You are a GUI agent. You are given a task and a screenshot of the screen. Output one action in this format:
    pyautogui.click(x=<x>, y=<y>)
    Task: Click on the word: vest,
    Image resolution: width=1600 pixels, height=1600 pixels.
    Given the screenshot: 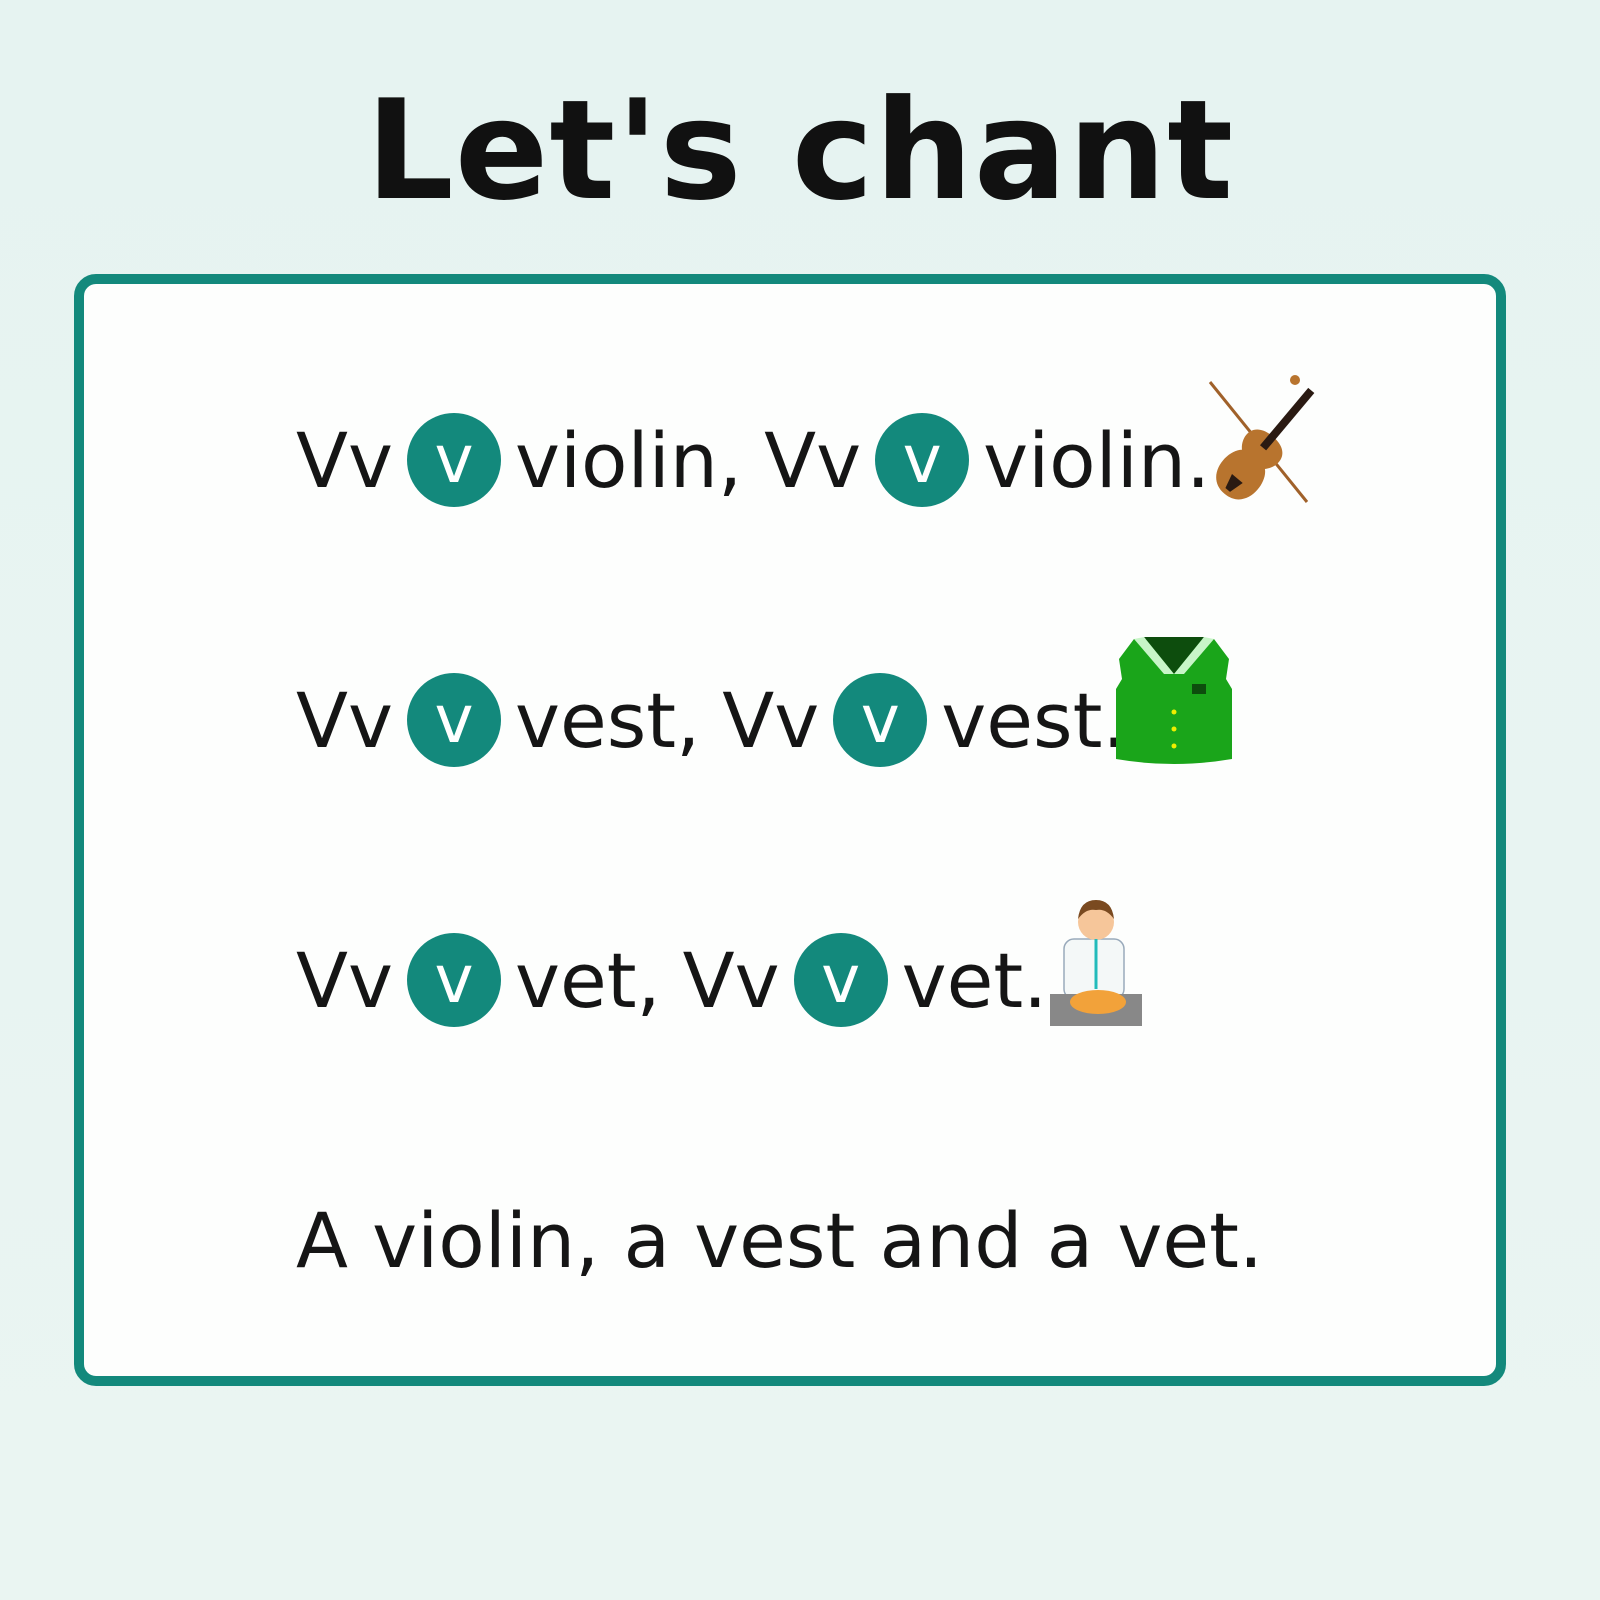 What is the action you would take?
    pyautogui.click(x=607, y=720)
    